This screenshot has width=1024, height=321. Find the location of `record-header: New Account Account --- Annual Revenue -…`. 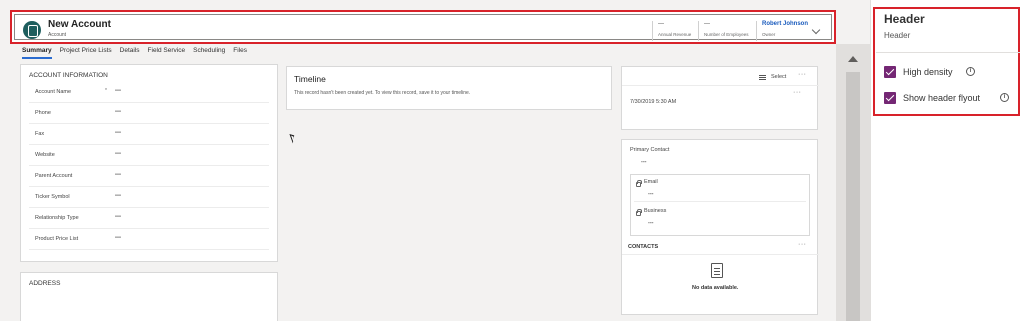

record-header: New Account Account --- Annual Revenue -… is located at coordinates (423, 27).